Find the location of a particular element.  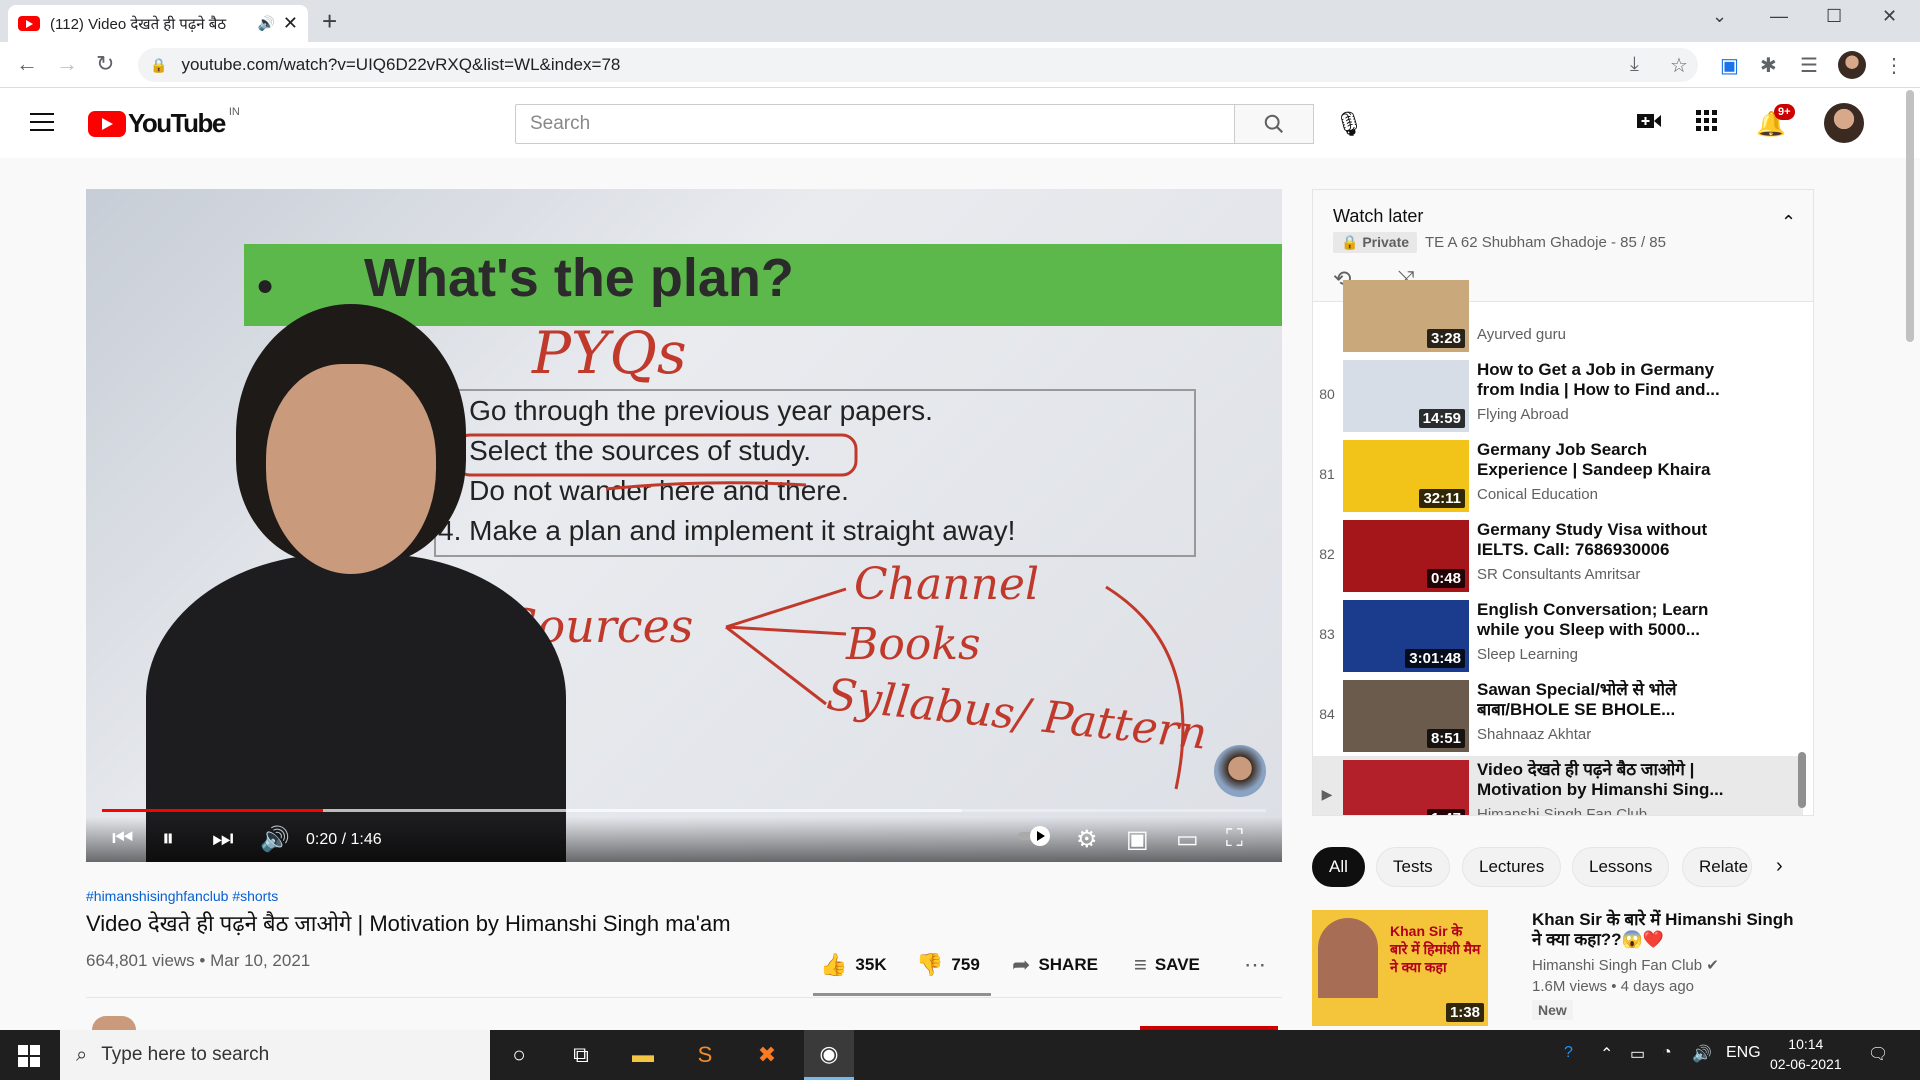

collapse-chevron-up-icon: ⌃ is located at coordinates (1788, 222).